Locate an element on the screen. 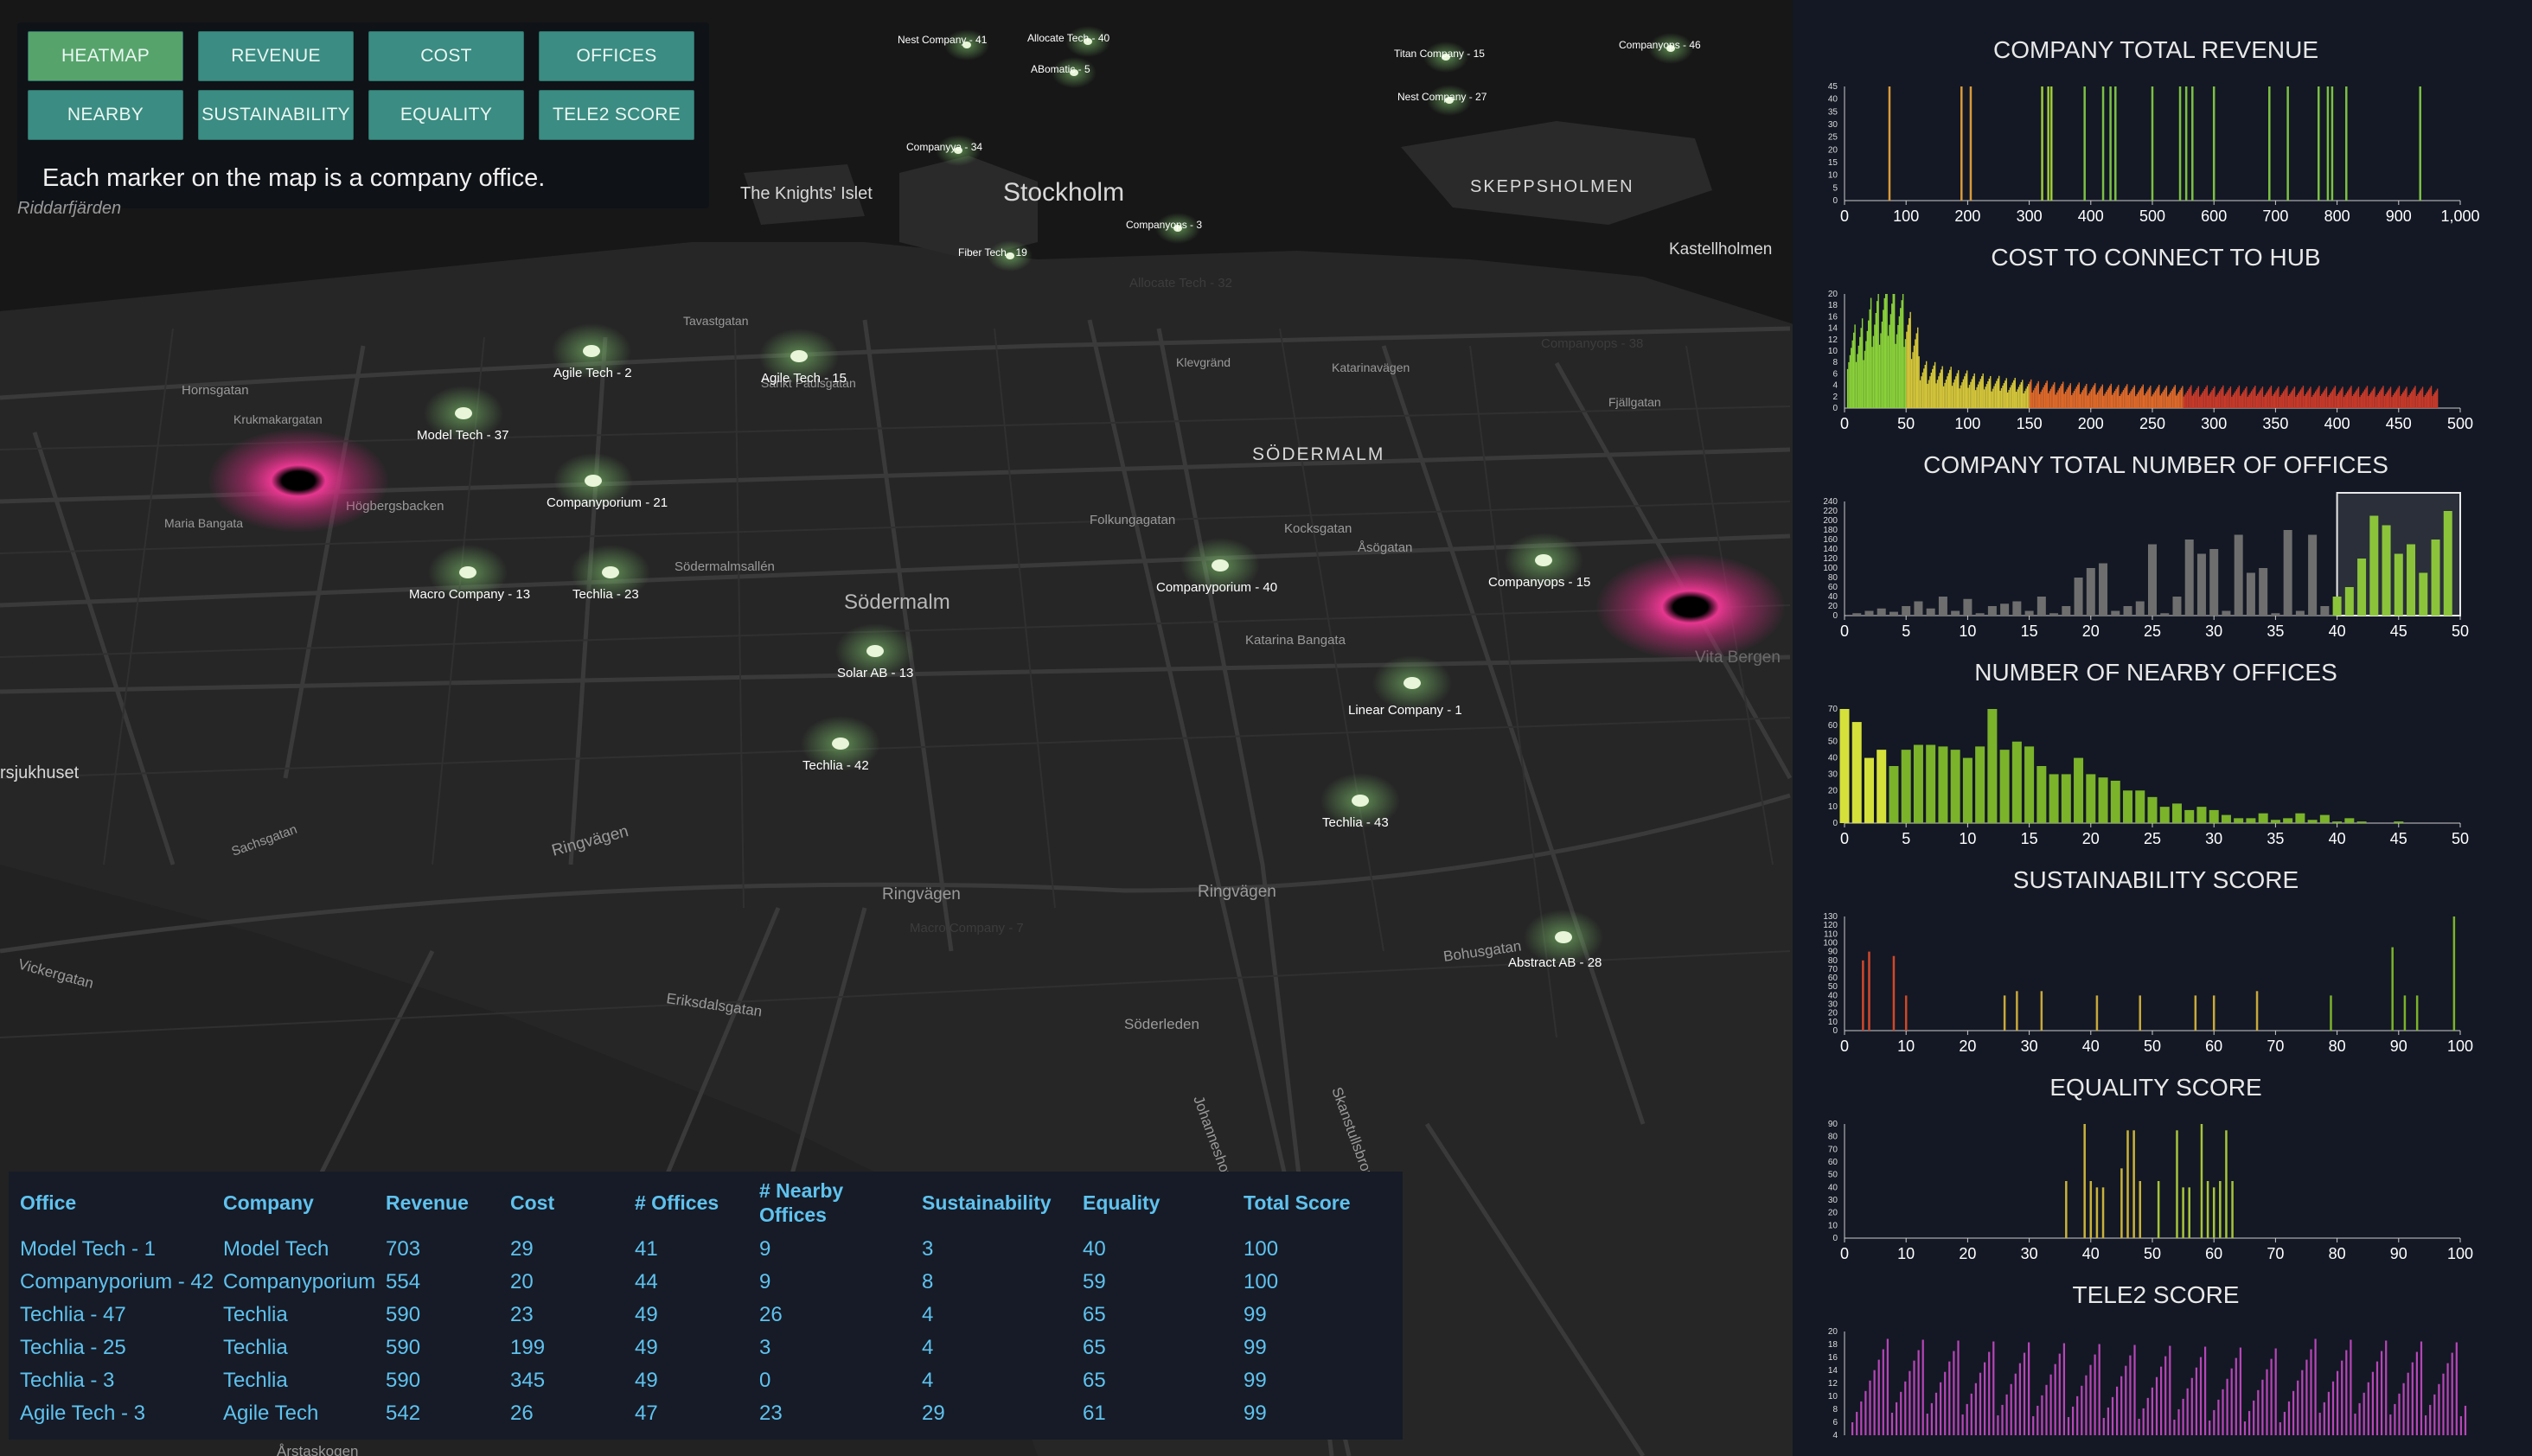  header-cost: Cost is located at coordinates (532, 1203).